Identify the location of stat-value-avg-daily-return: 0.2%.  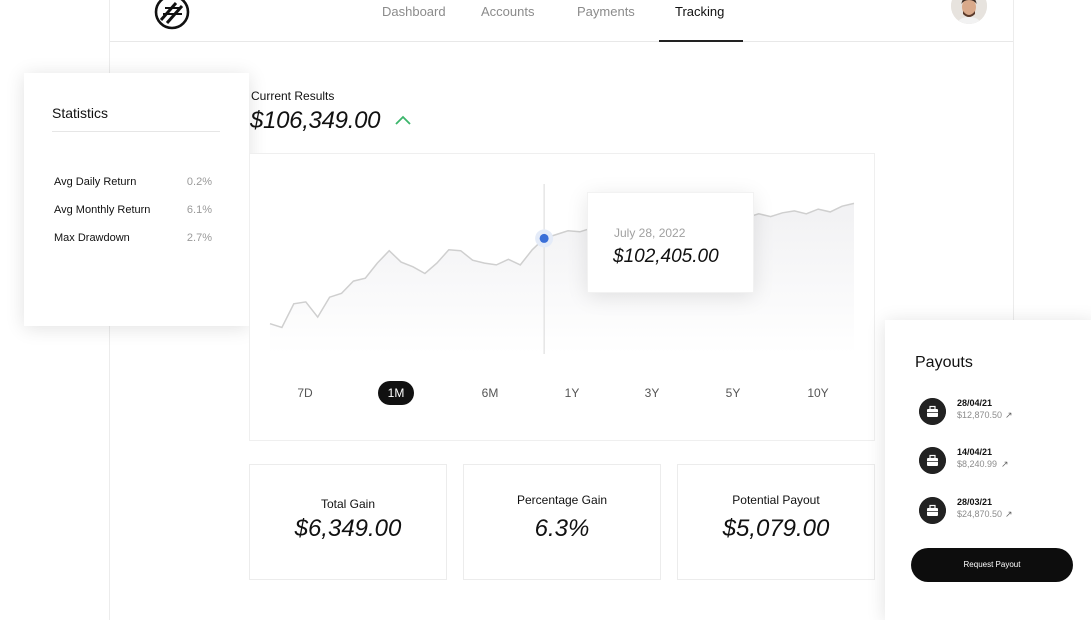
(199, 182).